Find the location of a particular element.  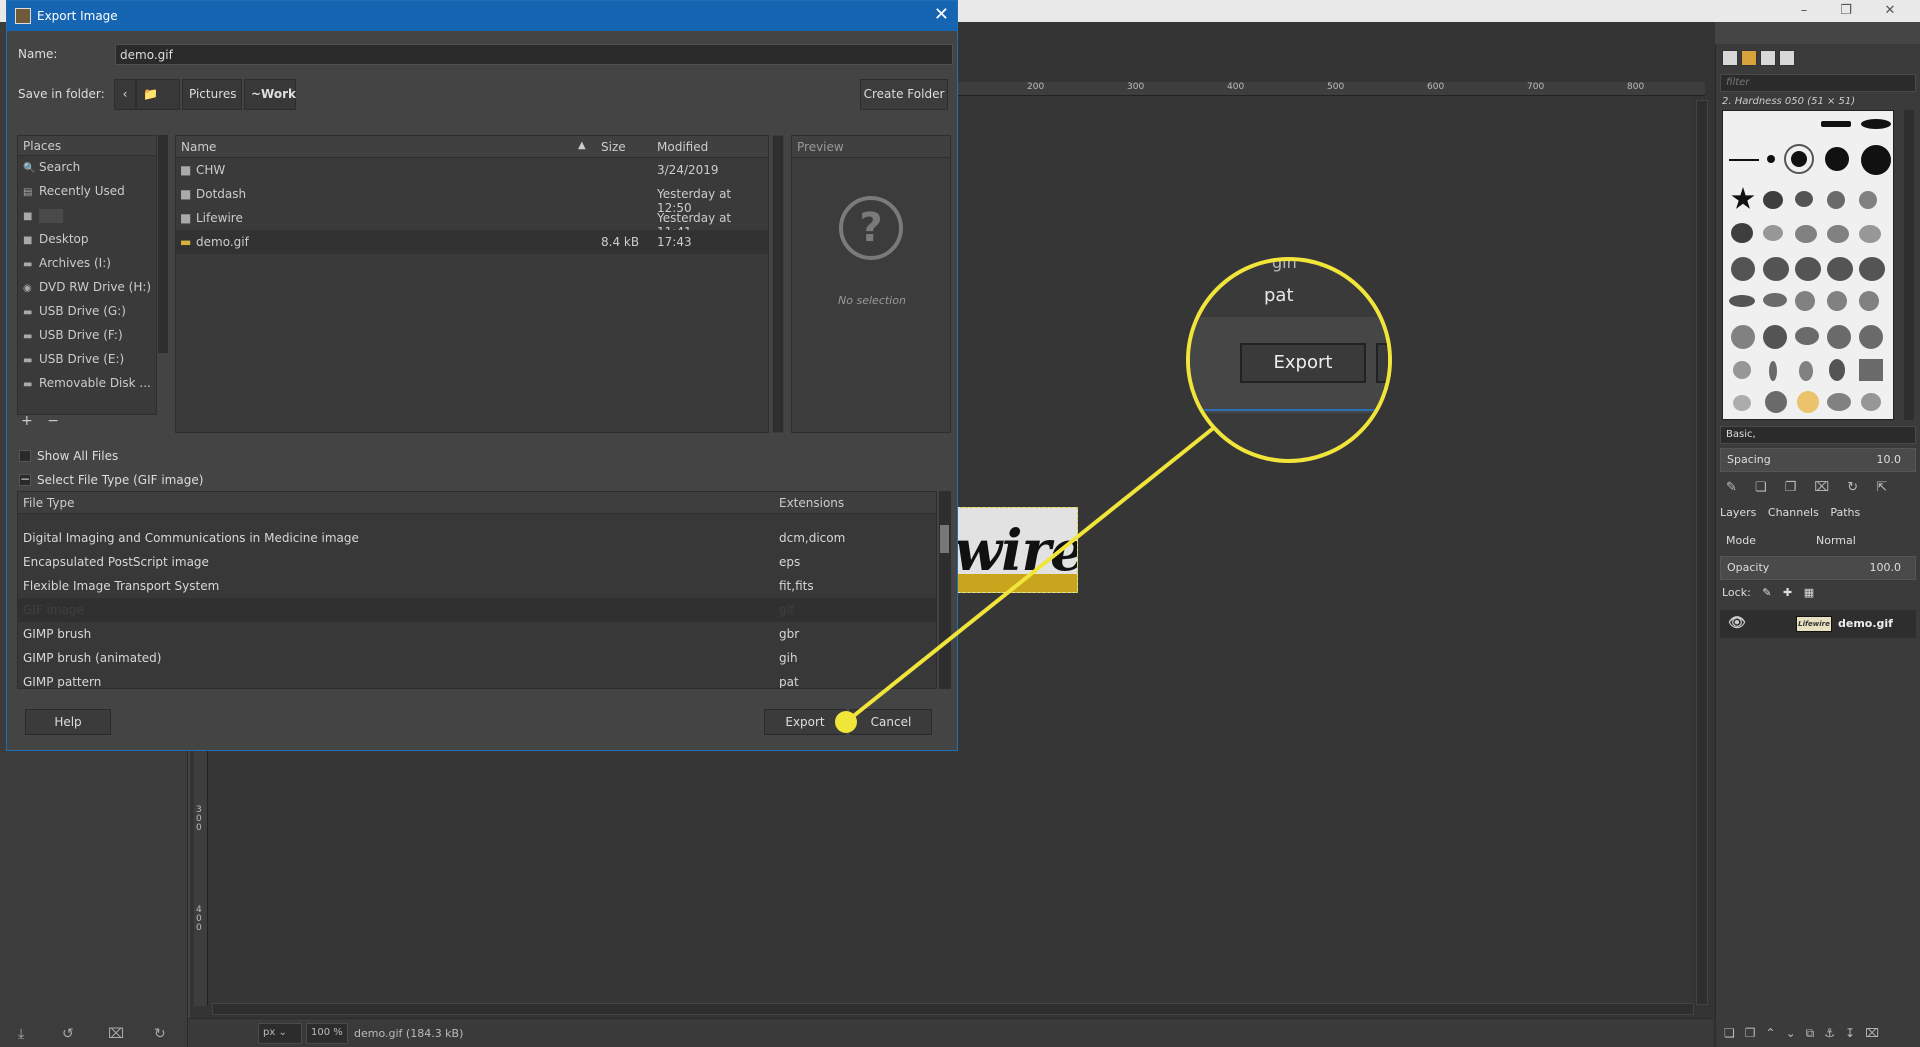

new-brush-icon: ❏ is located at coordinates (1770, 487).